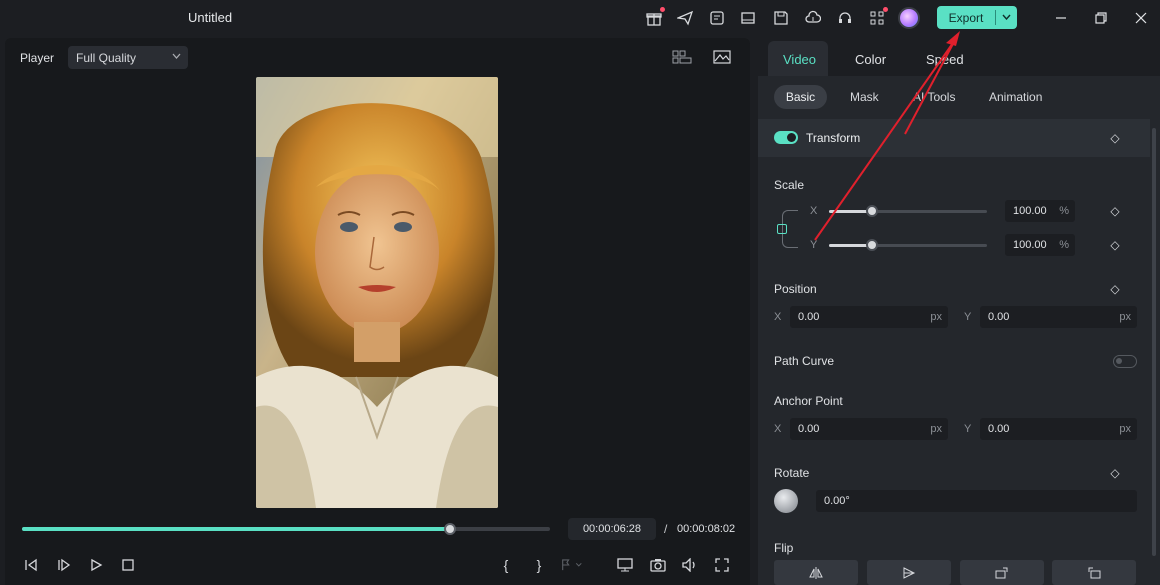  Describe the element at coordinates (286, 529) in the screenshot. I see `playback-progress` at that location.